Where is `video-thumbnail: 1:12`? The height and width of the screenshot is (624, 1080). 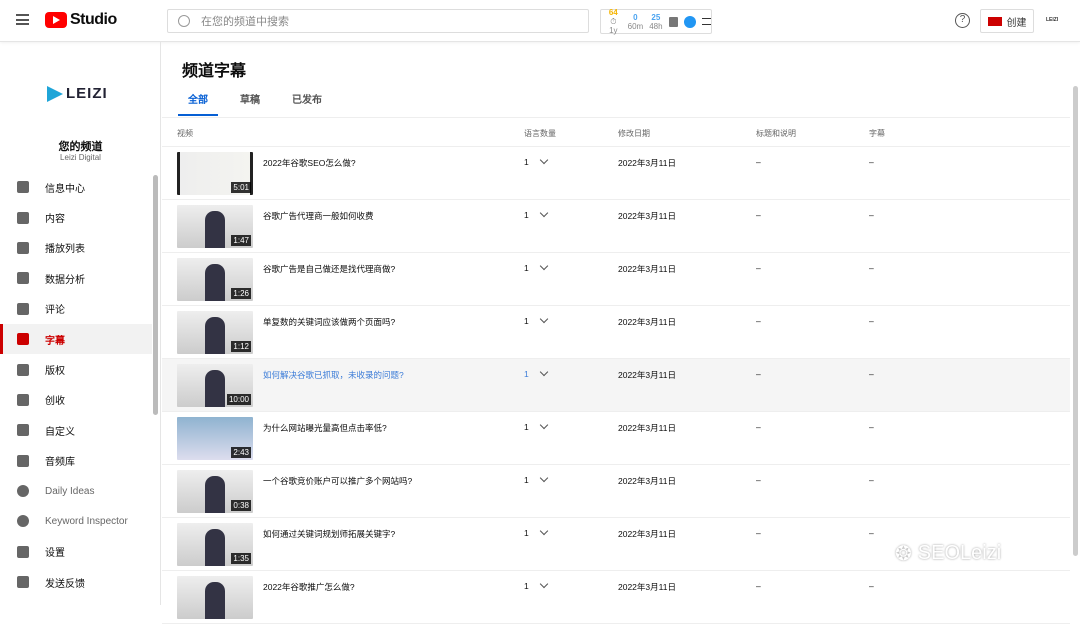
video-thumbnail: 1:12 is located at coordinates (215, 332).